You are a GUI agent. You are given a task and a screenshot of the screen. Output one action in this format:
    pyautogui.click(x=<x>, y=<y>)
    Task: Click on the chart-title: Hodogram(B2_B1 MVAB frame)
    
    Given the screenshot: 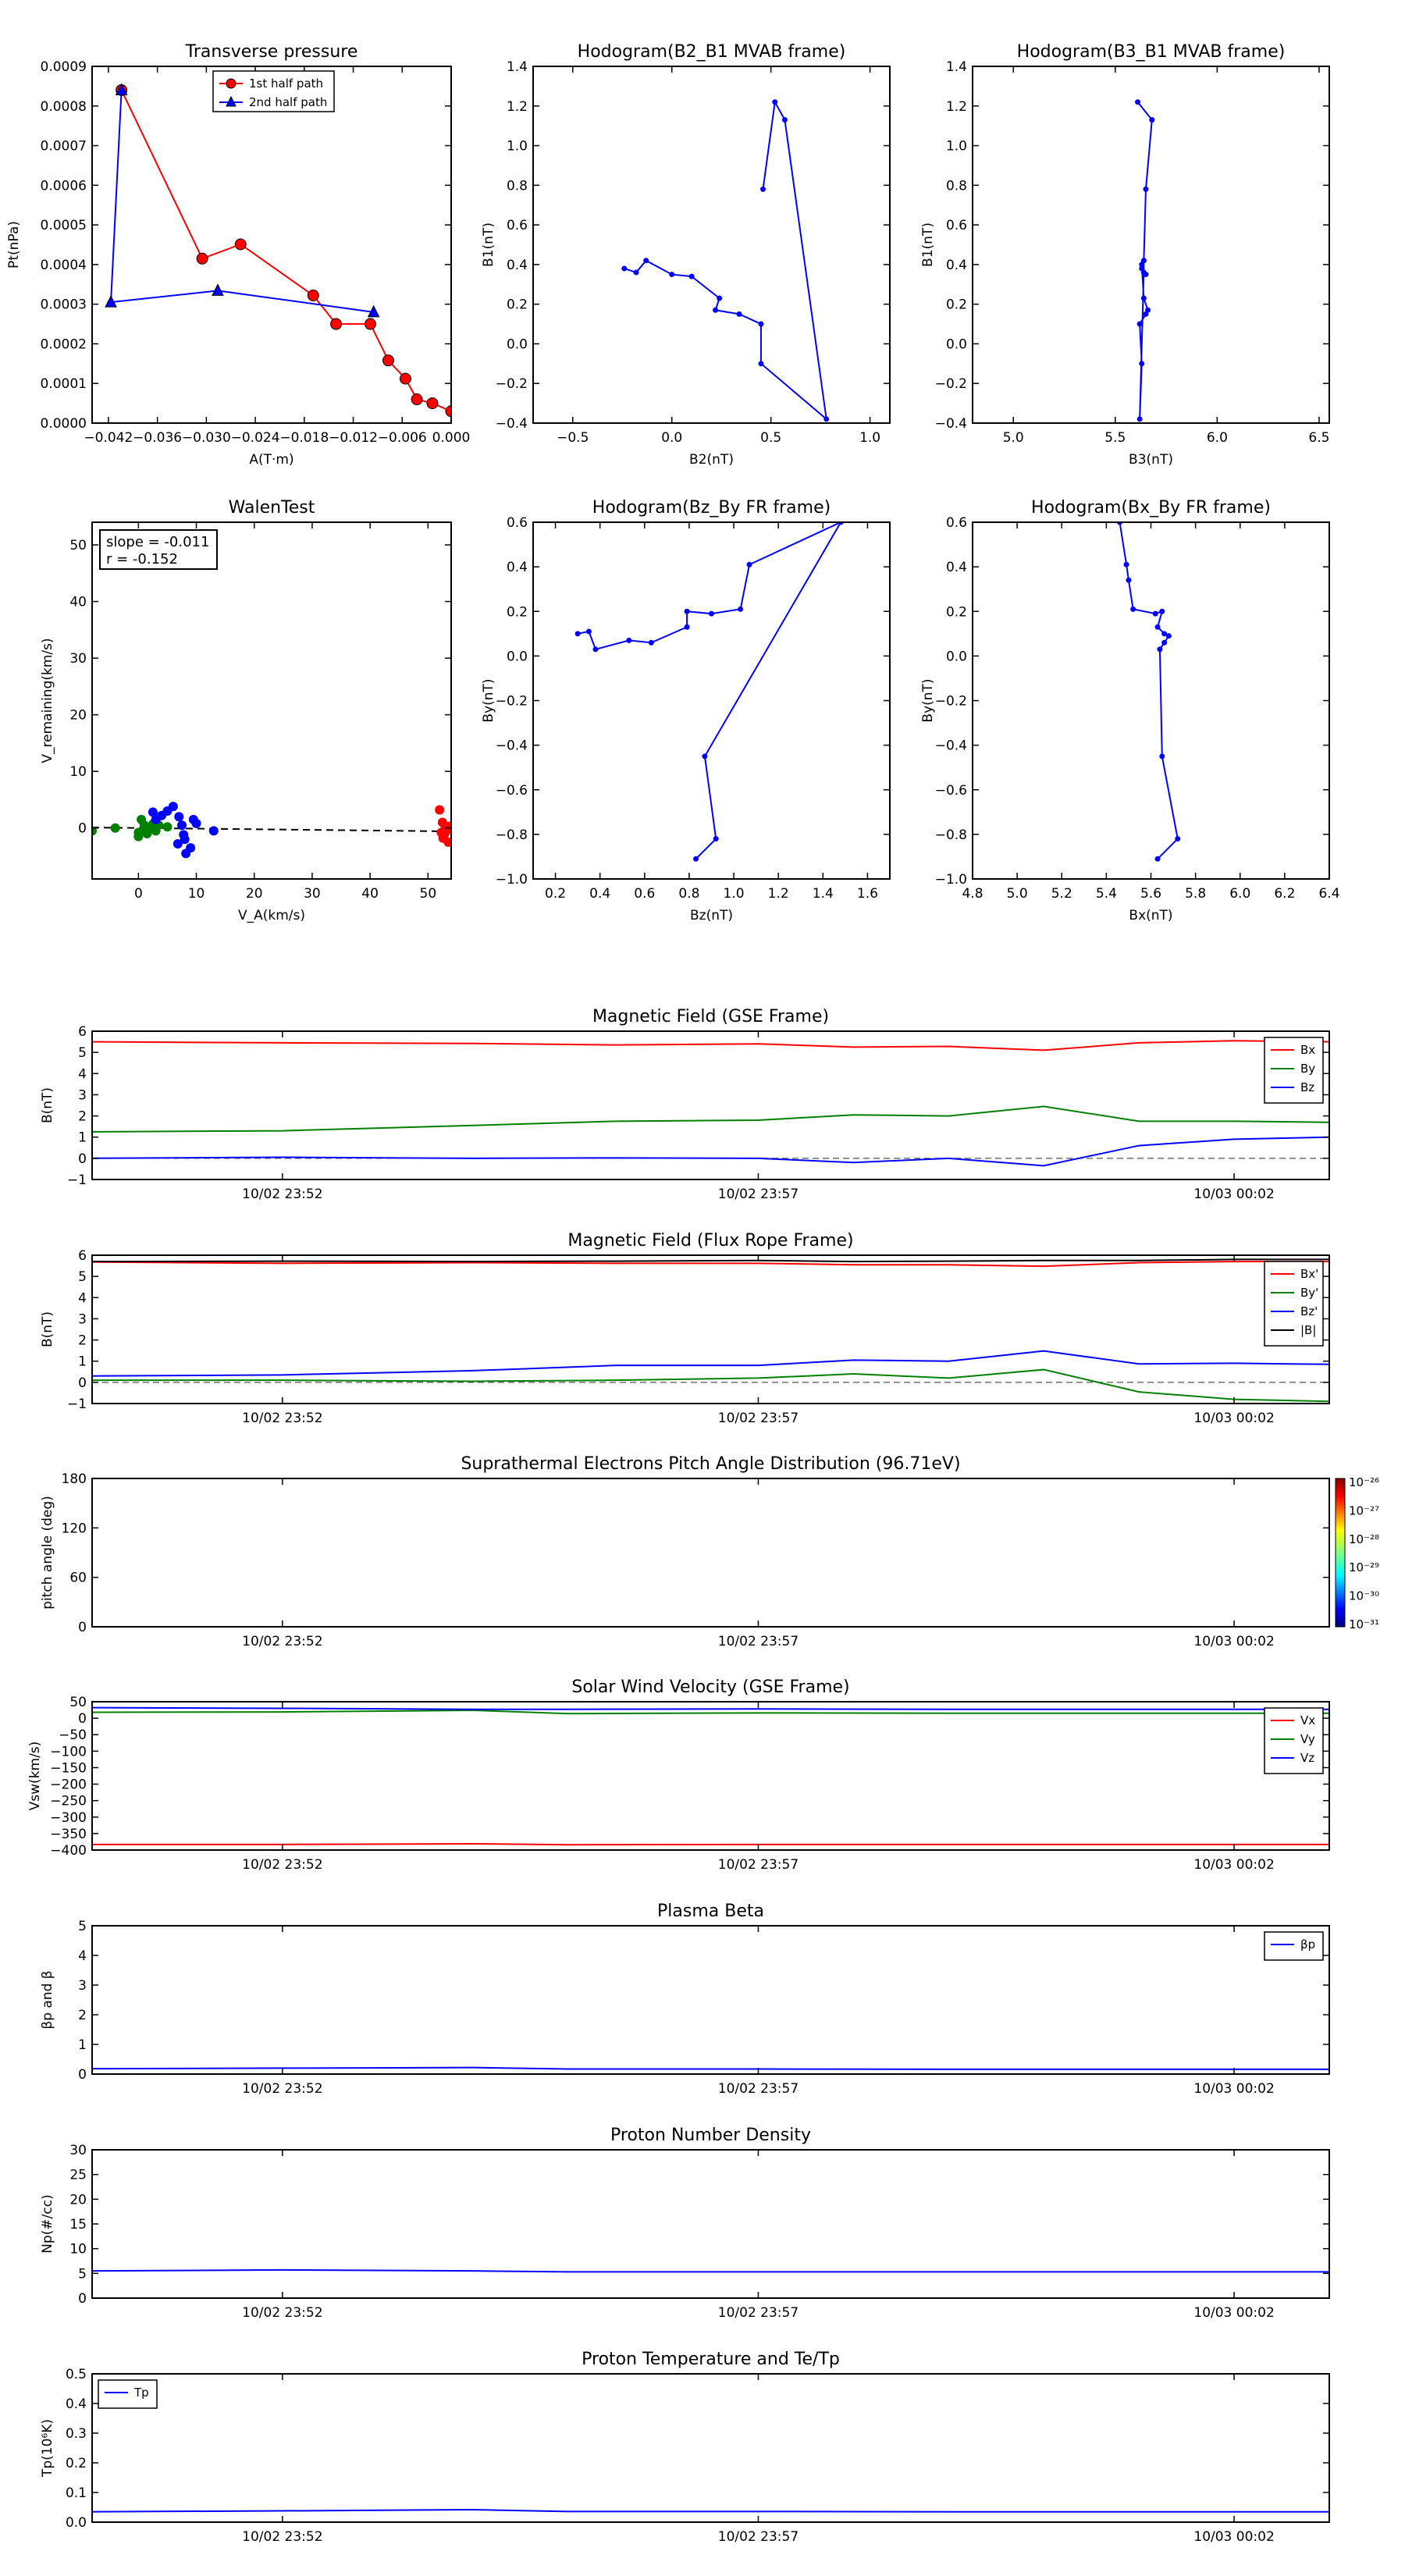 What is the action you would take?
    pyautogui.click(x=712, y=52)
    